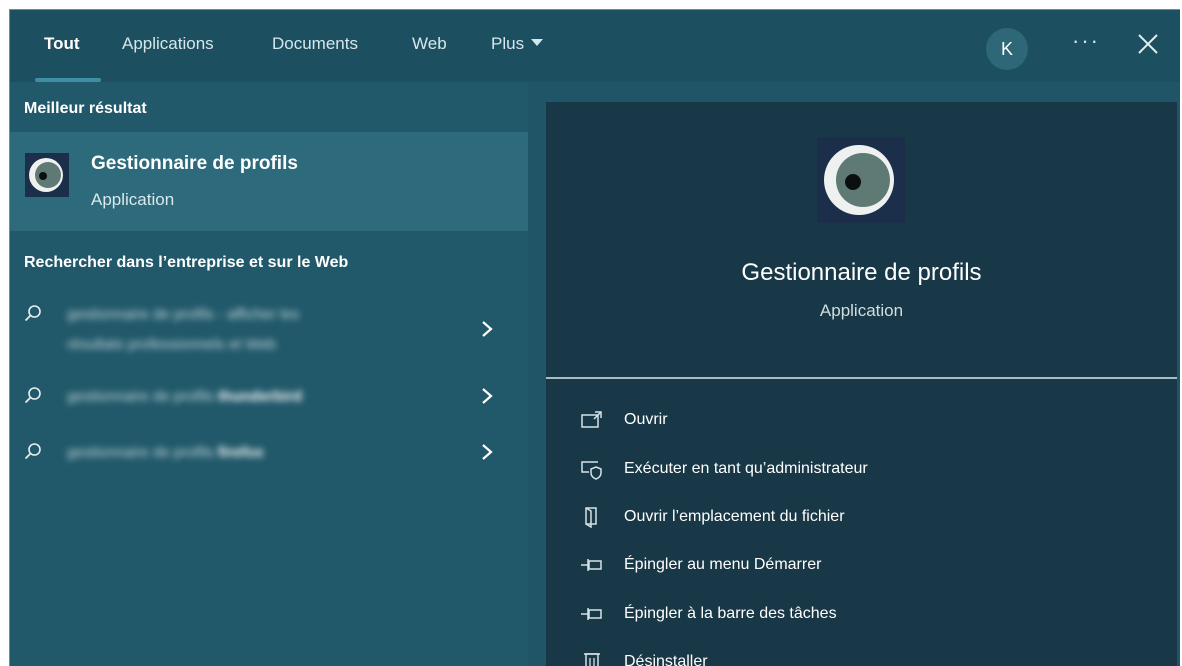  Describe the element at coordinates (429, 44) in the screenshot. I see `tab-web: Web` at that location.